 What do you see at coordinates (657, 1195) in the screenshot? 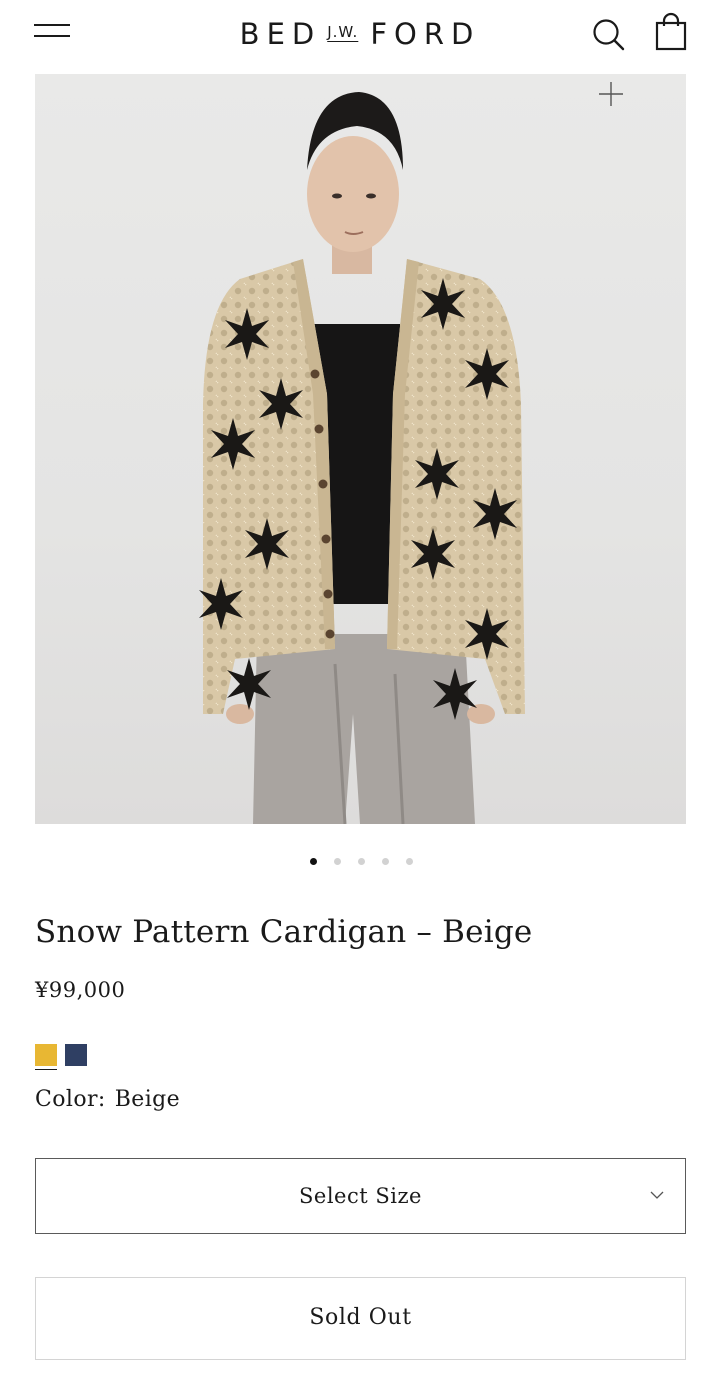
I see `chevron-down-icon` at bounding box center [657, 1195].